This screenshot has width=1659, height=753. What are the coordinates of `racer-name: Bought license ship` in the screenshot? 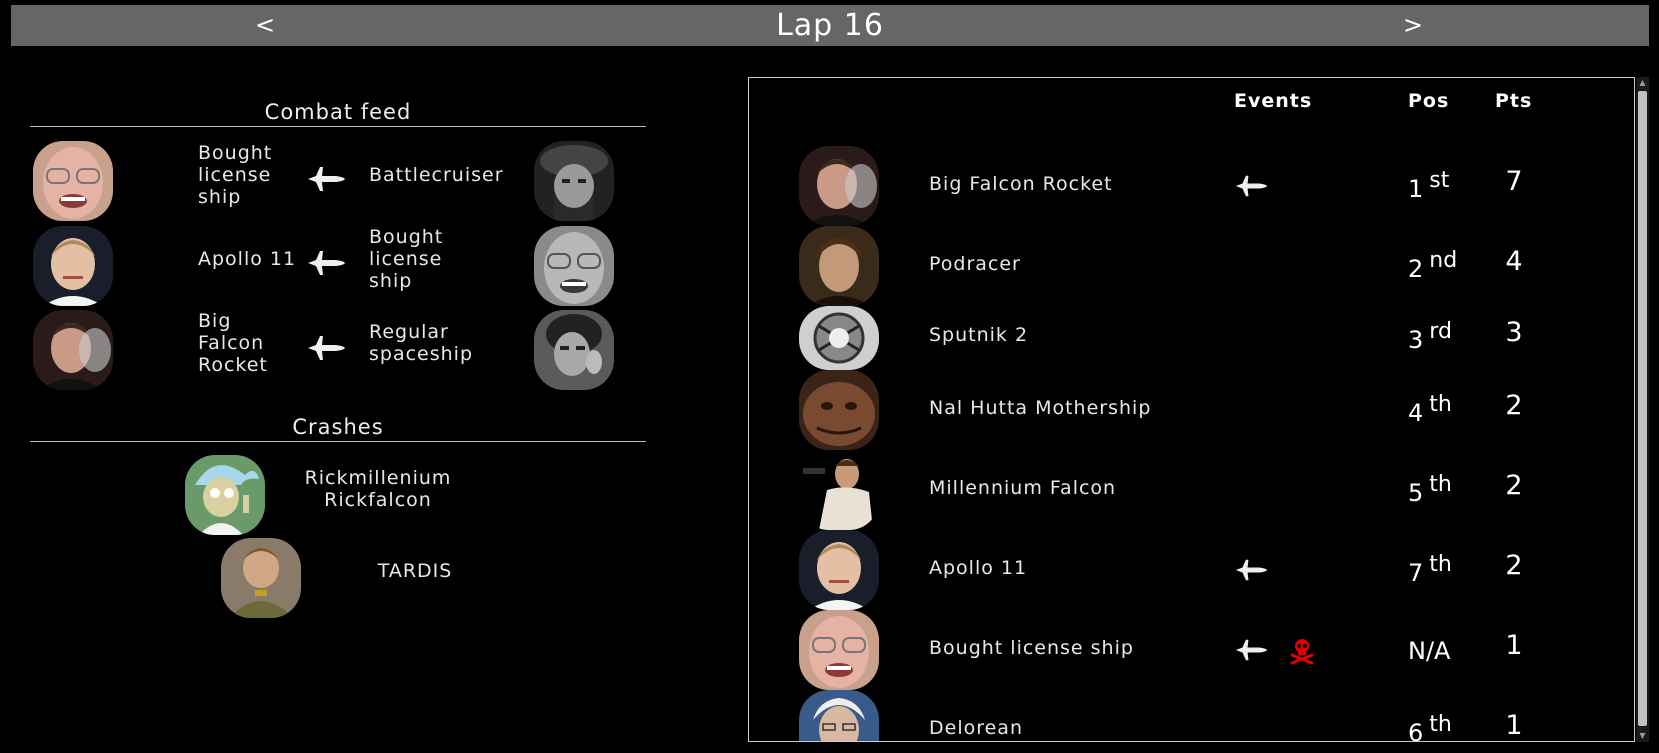 It's located at (1031, 648).